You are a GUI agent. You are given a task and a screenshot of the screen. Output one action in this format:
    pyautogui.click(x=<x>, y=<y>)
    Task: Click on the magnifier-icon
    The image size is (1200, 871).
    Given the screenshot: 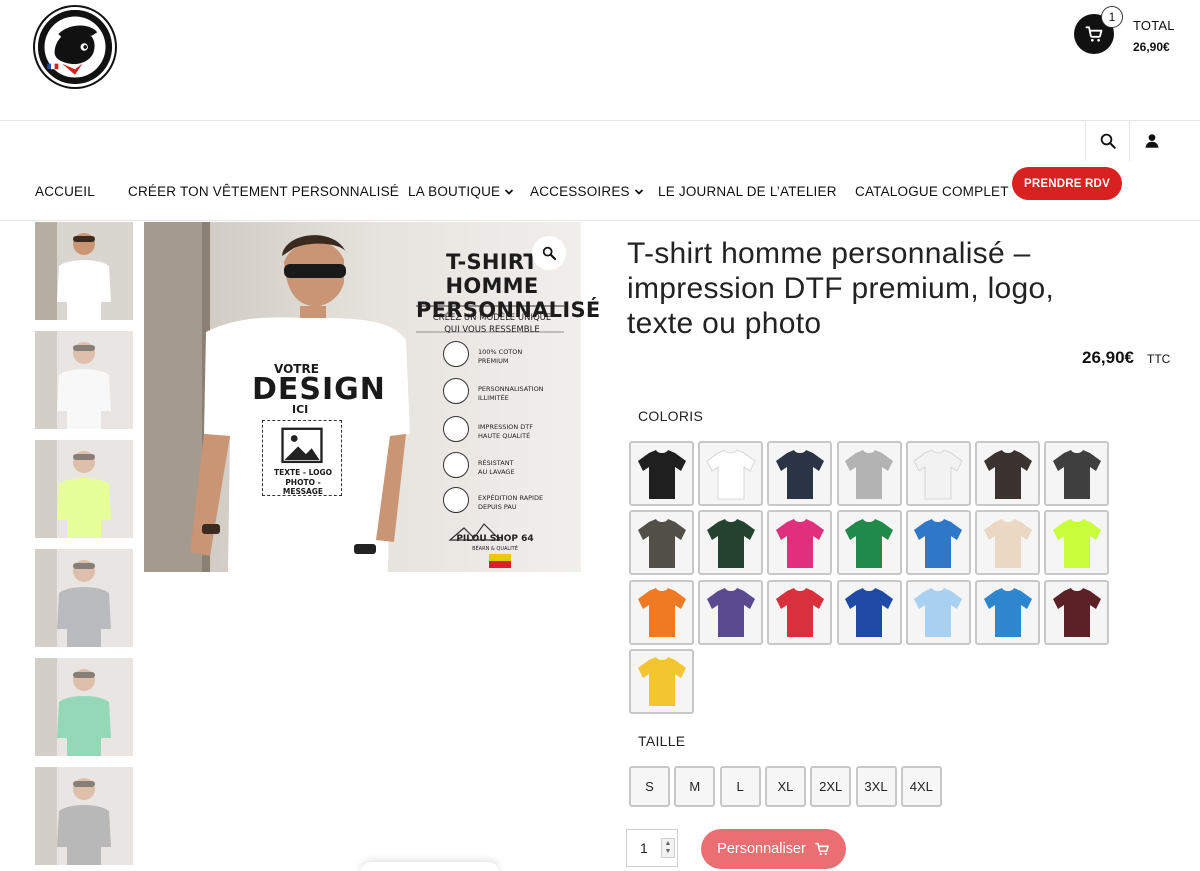 What is the action you would take?
    pyautogui.click(x=549, y=253)
    